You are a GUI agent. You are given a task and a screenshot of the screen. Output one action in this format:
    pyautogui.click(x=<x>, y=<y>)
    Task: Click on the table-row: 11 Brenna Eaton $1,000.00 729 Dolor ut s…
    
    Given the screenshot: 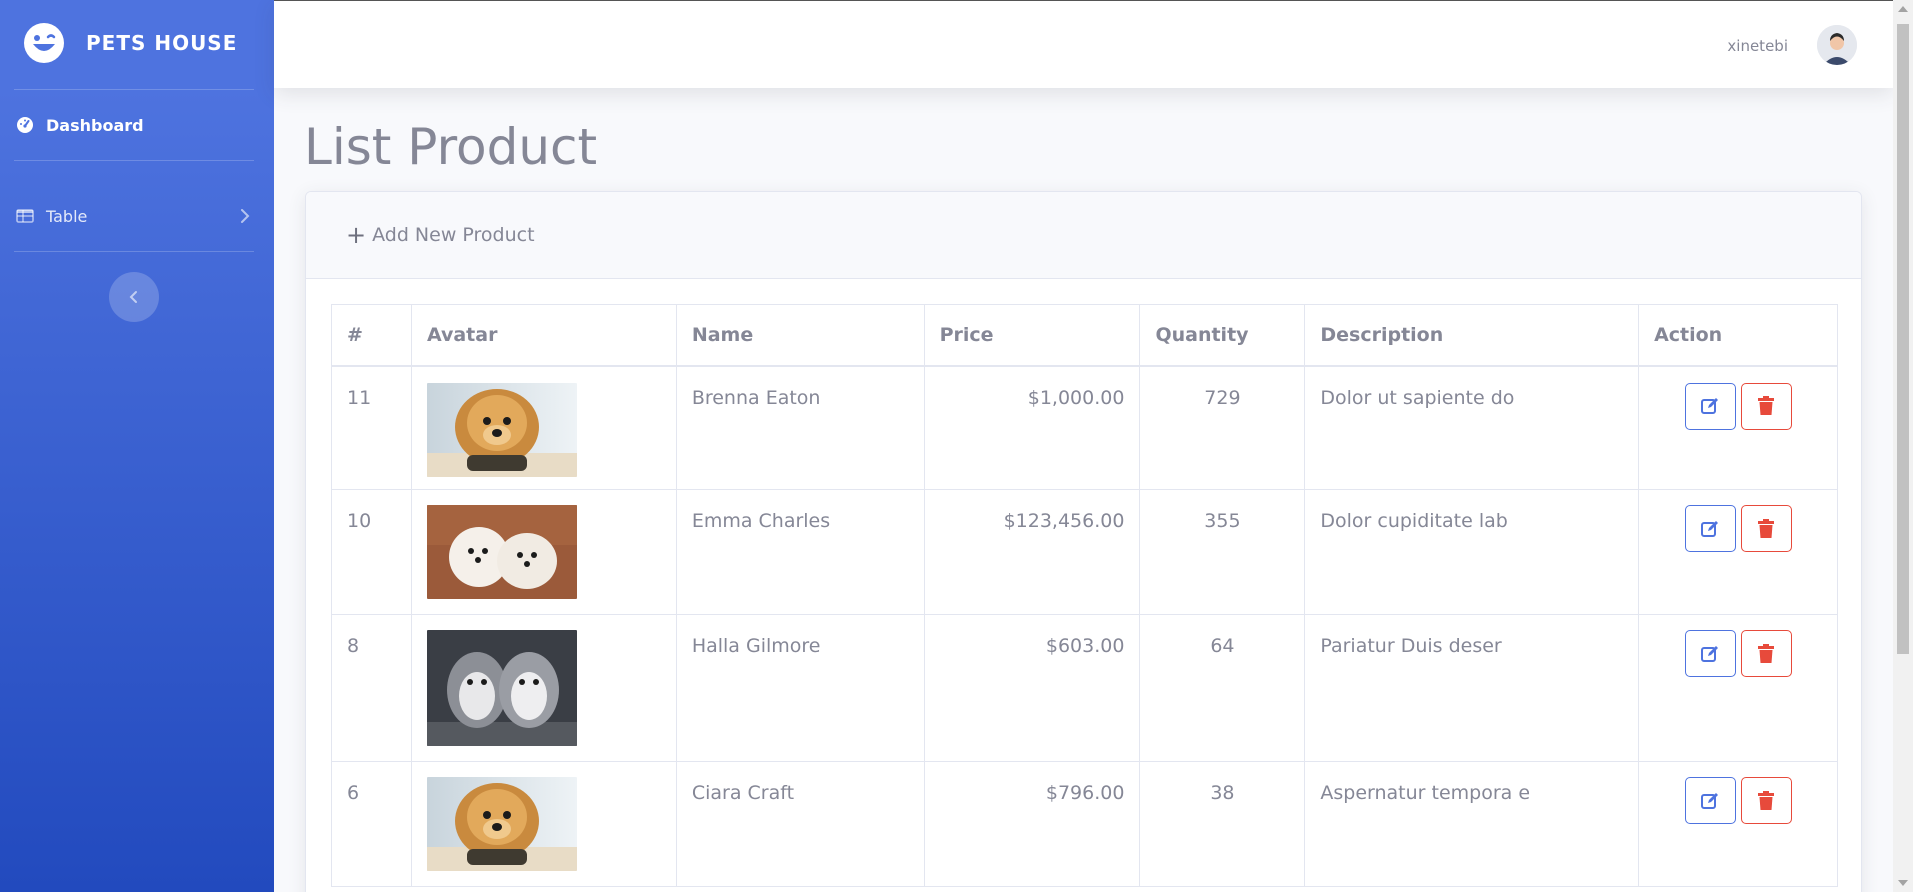 What is the action you would take?
    pyautogui.click(x=1084, y=427)
    